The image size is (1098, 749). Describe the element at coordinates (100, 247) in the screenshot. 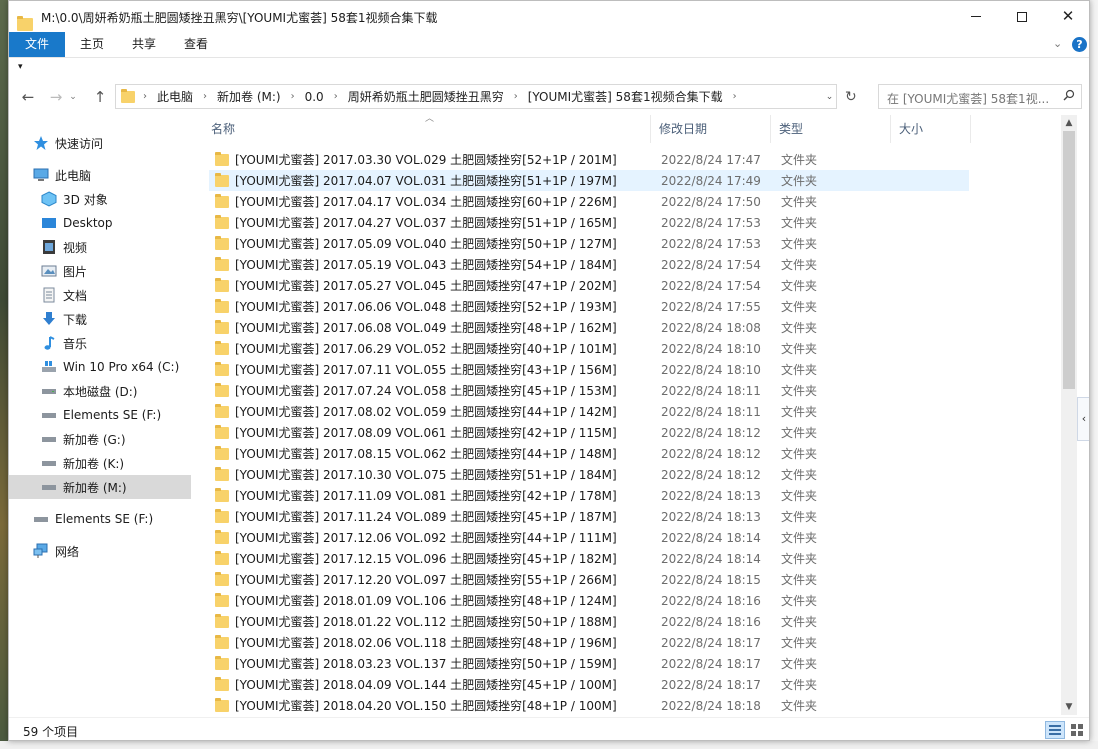

I see `nav-item-videos: 视频` at that location.